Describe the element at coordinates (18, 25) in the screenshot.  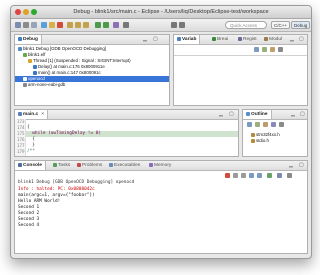
I see `new-icon` at that location.